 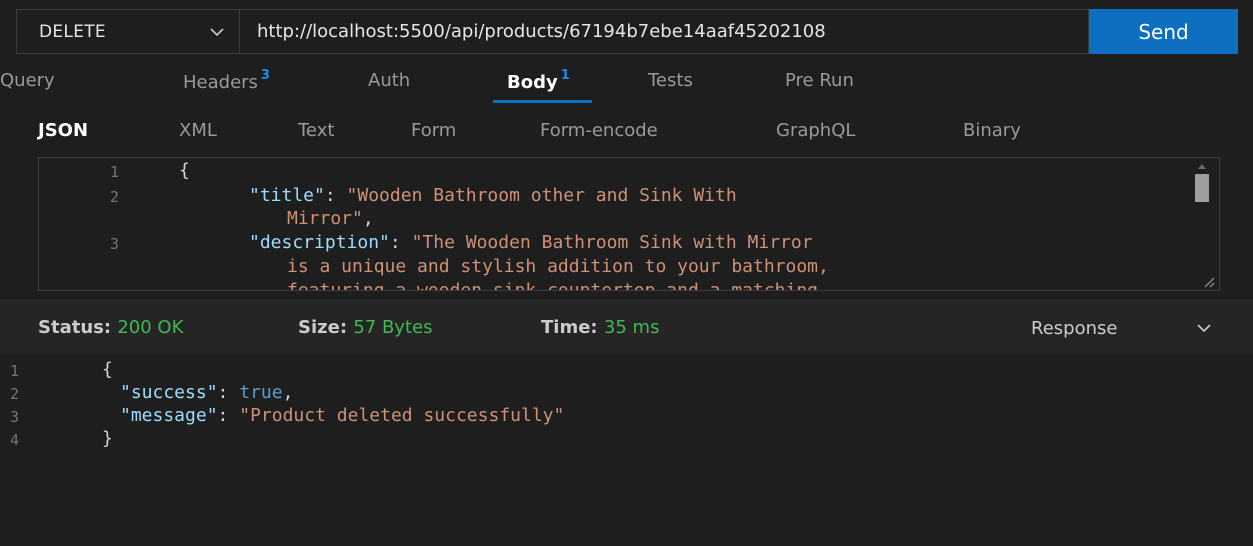 What do you see at coordinates (815, 130) in the screenshot?
I see `subtab-graphql: GraphQL` at bounding box center [815, 130].